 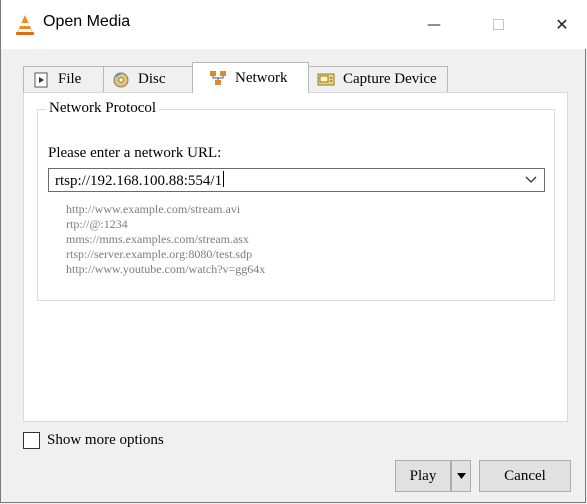 I want to click on network-url-input: rtsp://192.168.100.88:554/1, so click(x=140, y=180).